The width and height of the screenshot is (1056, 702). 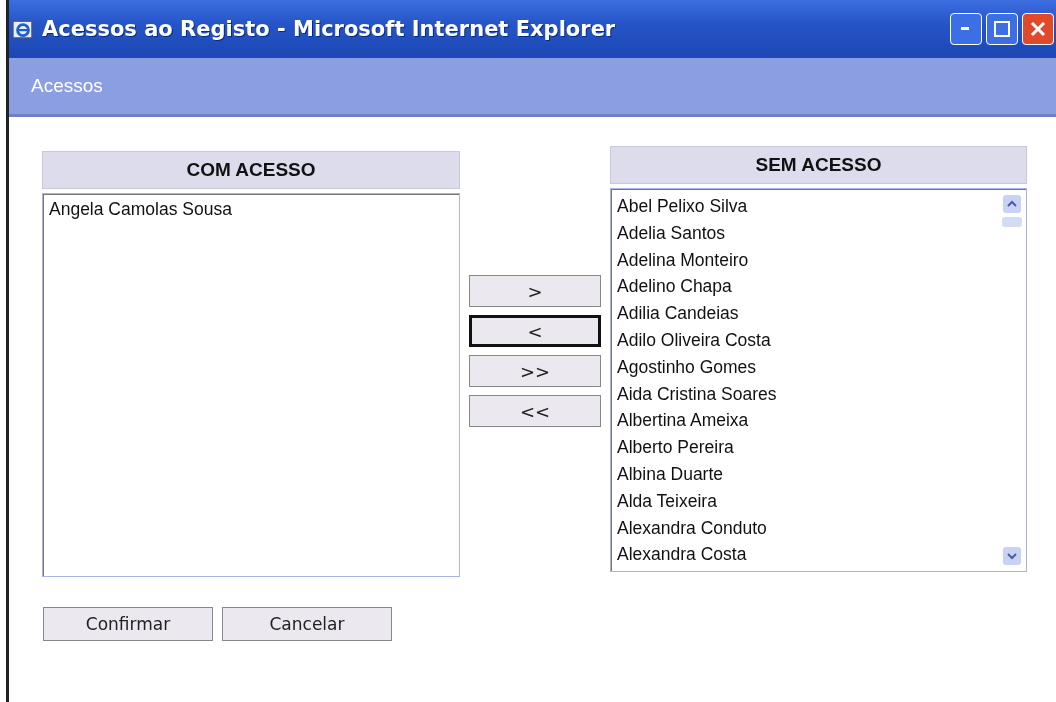 I want to click on list-item: Alexandra Conduto, so click(x=809, y=528).